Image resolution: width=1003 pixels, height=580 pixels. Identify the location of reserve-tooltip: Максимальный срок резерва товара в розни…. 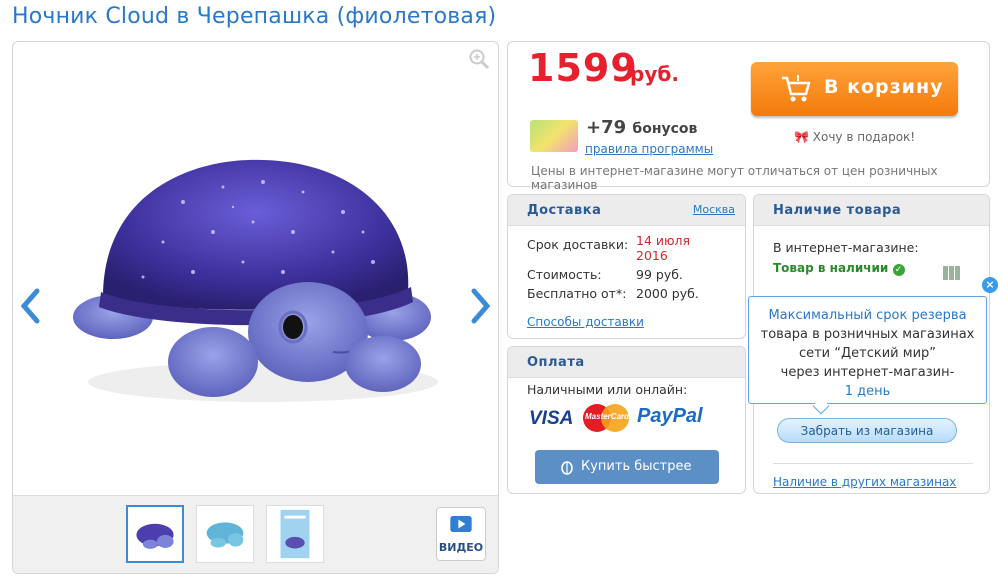
(867, 350).